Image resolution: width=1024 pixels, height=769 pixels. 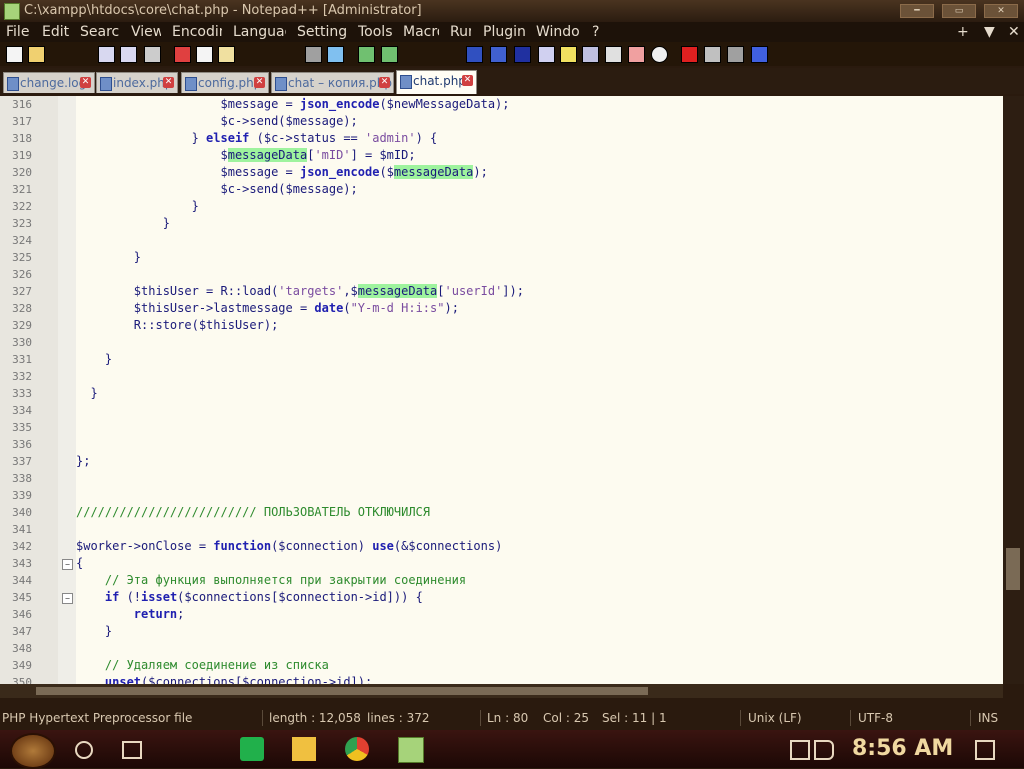 What do you see at coordinates (689, 54) in the screenshot?
I see `record-macro-icon` at bounding box center [689, 54].